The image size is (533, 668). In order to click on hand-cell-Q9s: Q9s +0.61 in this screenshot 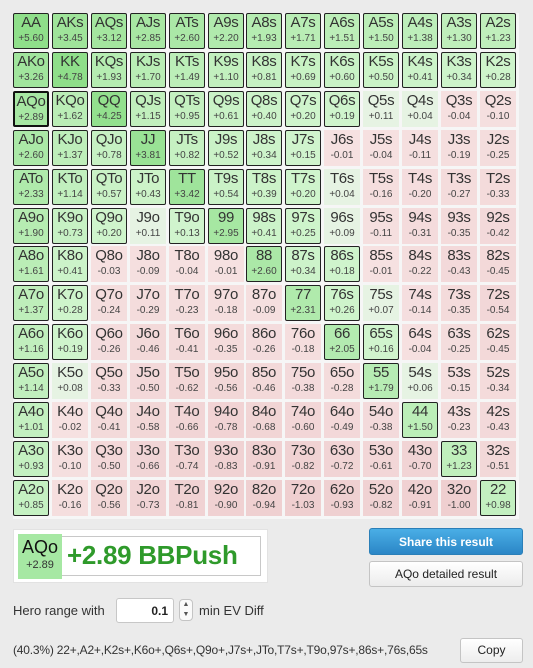, I will do `click(226, 109)`.